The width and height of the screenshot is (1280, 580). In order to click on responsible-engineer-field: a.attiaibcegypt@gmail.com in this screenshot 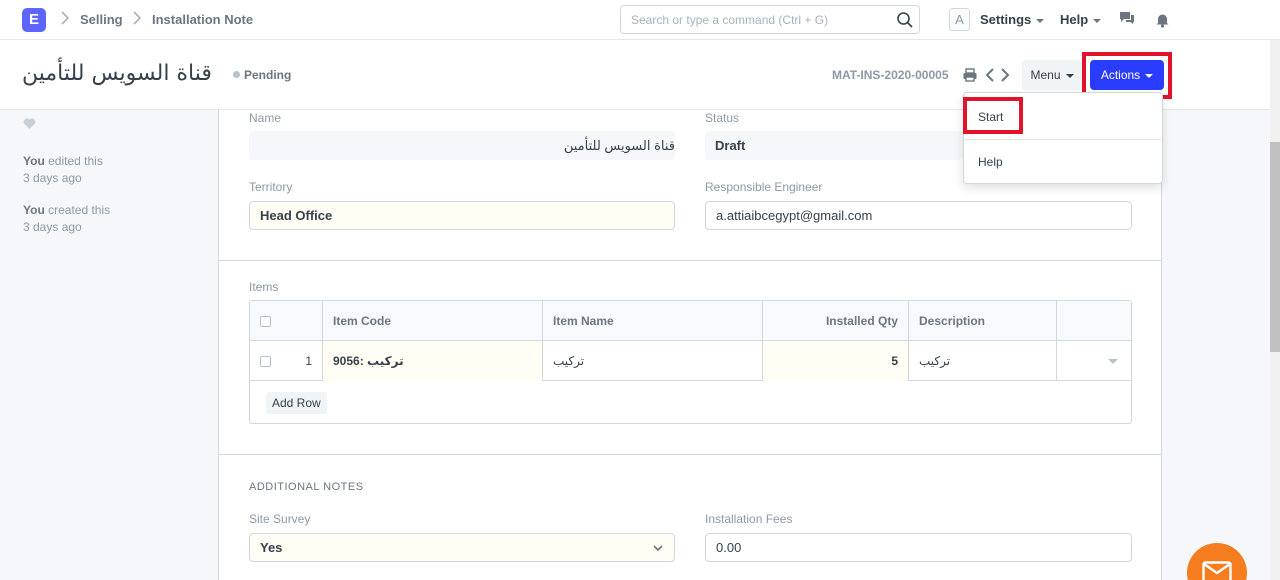, I will do `click(918, 215)`.